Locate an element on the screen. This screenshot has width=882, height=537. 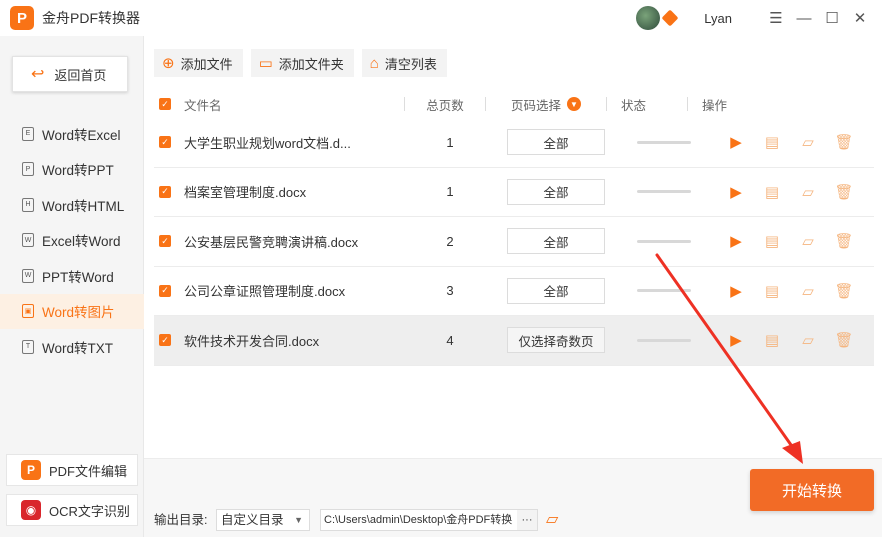
start-convert-button: 开始转换 is located at coordinates (812, 490).